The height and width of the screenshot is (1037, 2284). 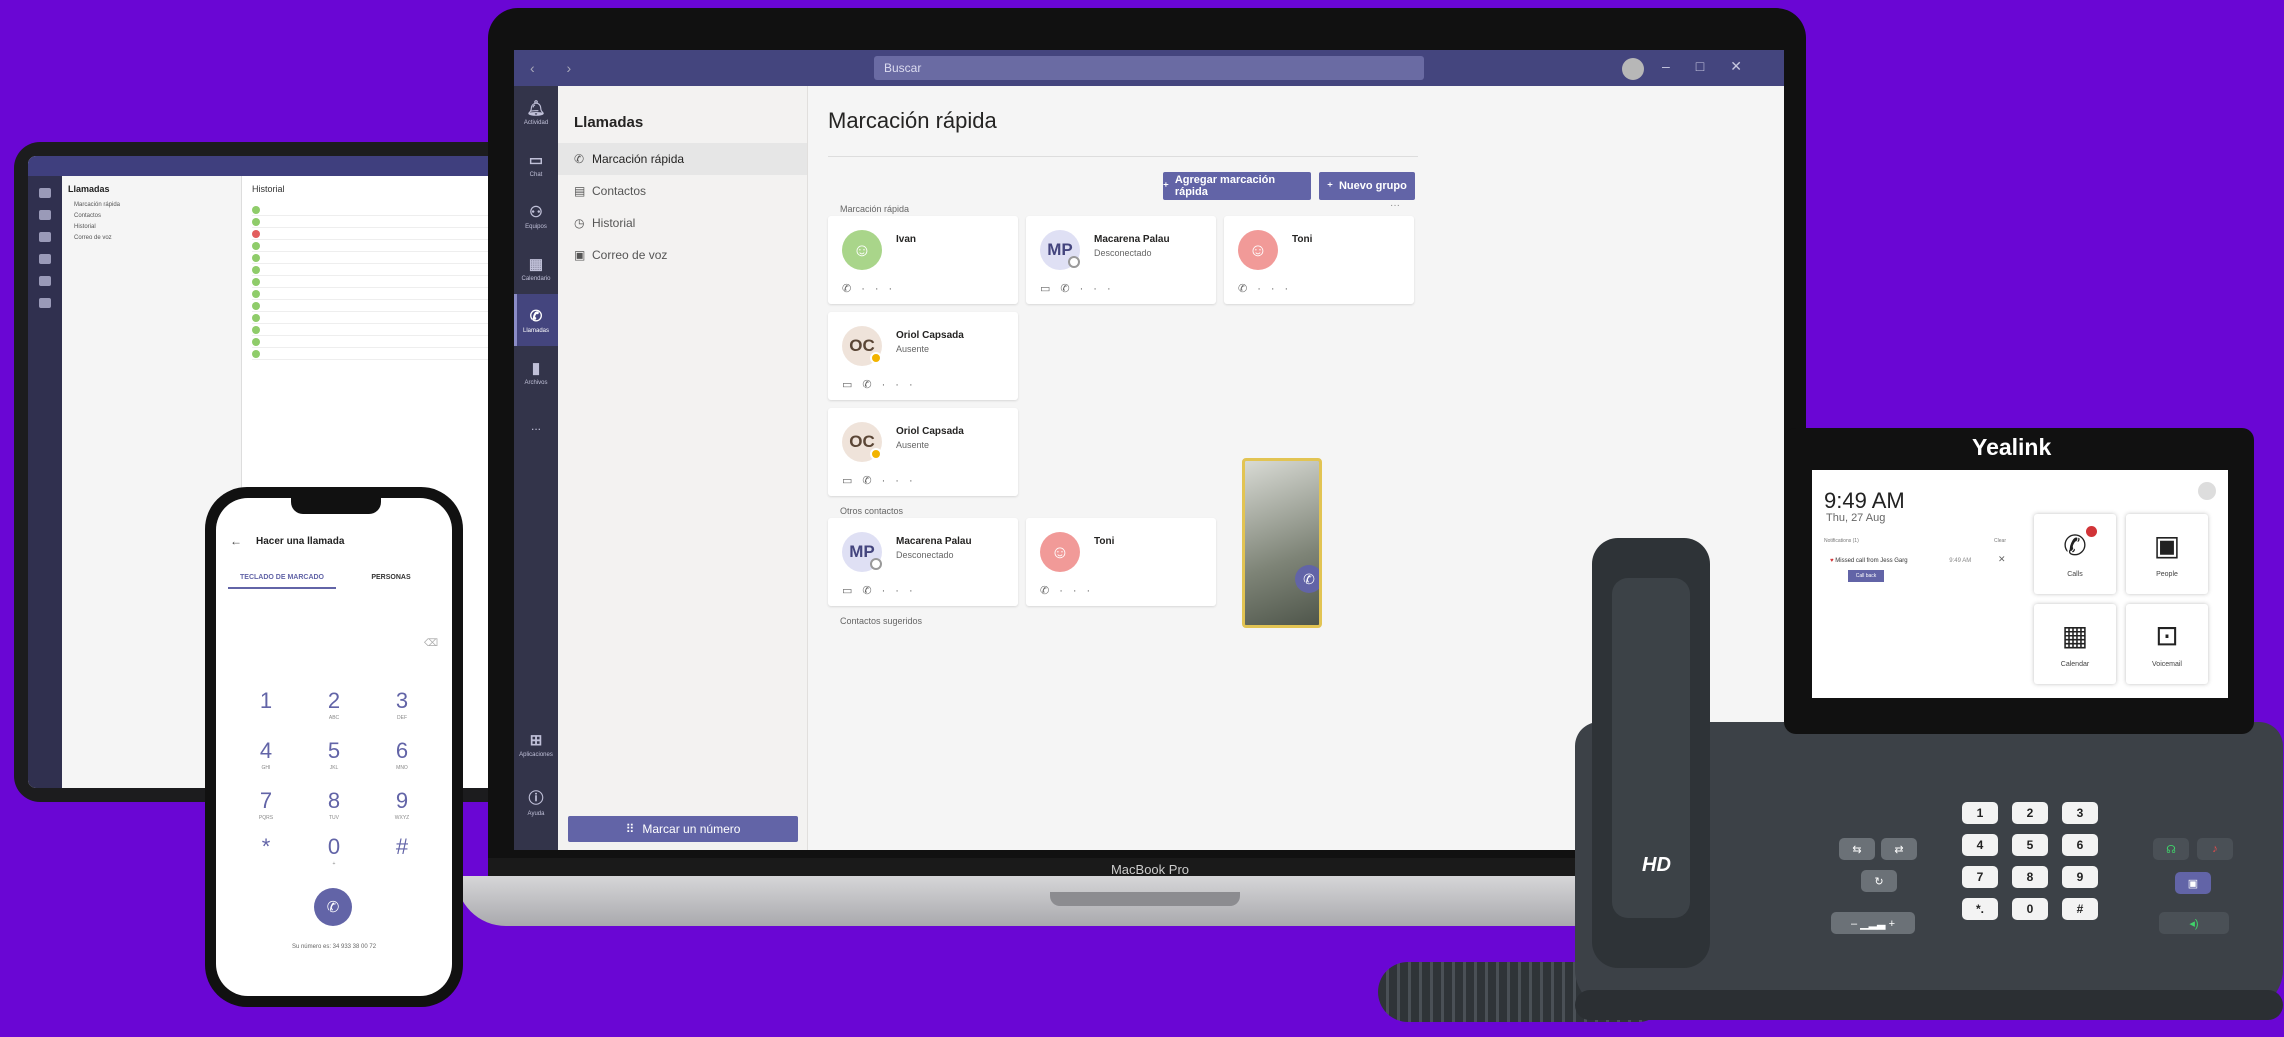 I want to click on redial-key-icon: ↻, so click(x=1879, y=881).